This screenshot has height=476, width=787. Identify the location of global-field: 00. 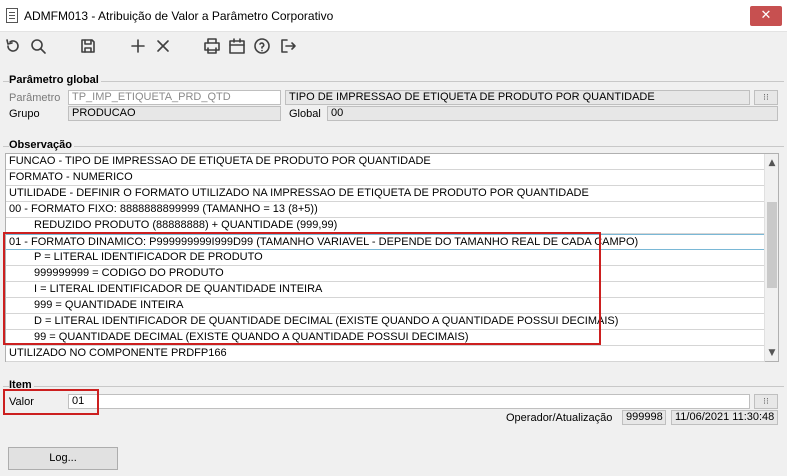
(552, 113).